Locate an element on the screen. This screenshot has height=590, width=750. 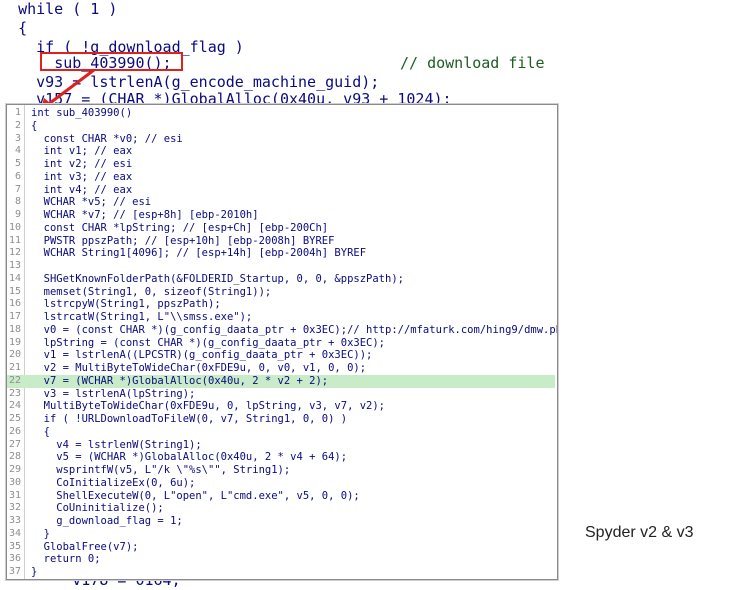
line-number: 8 is located at coordinates (17, 202).